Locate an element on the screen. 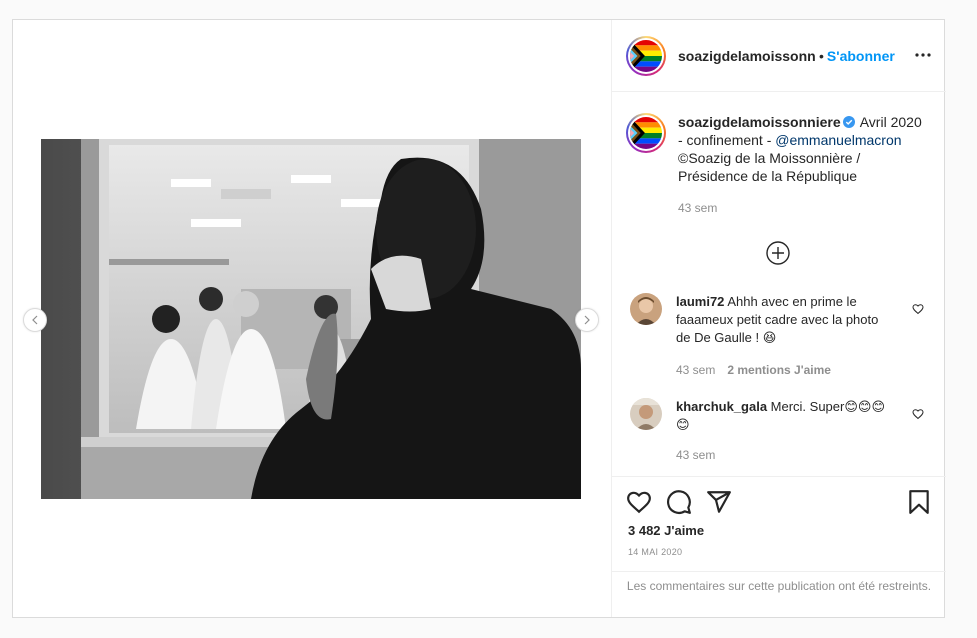 This screenshot has height=638, width=977. chevron-right-icon is located at coordinates (587, 320).